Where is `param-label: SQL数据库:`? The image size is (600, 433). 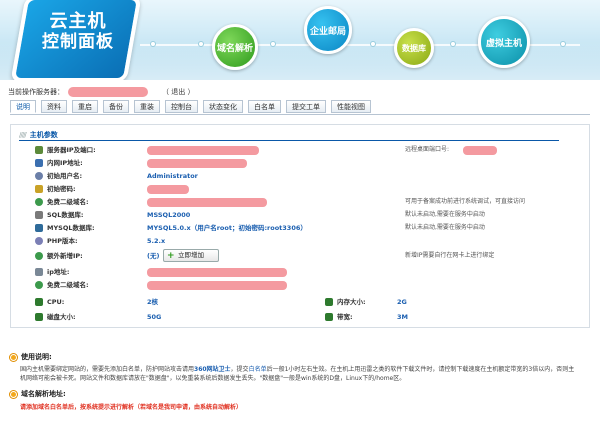 param-label: SQL数据库: is located at coordinates (65, 215).